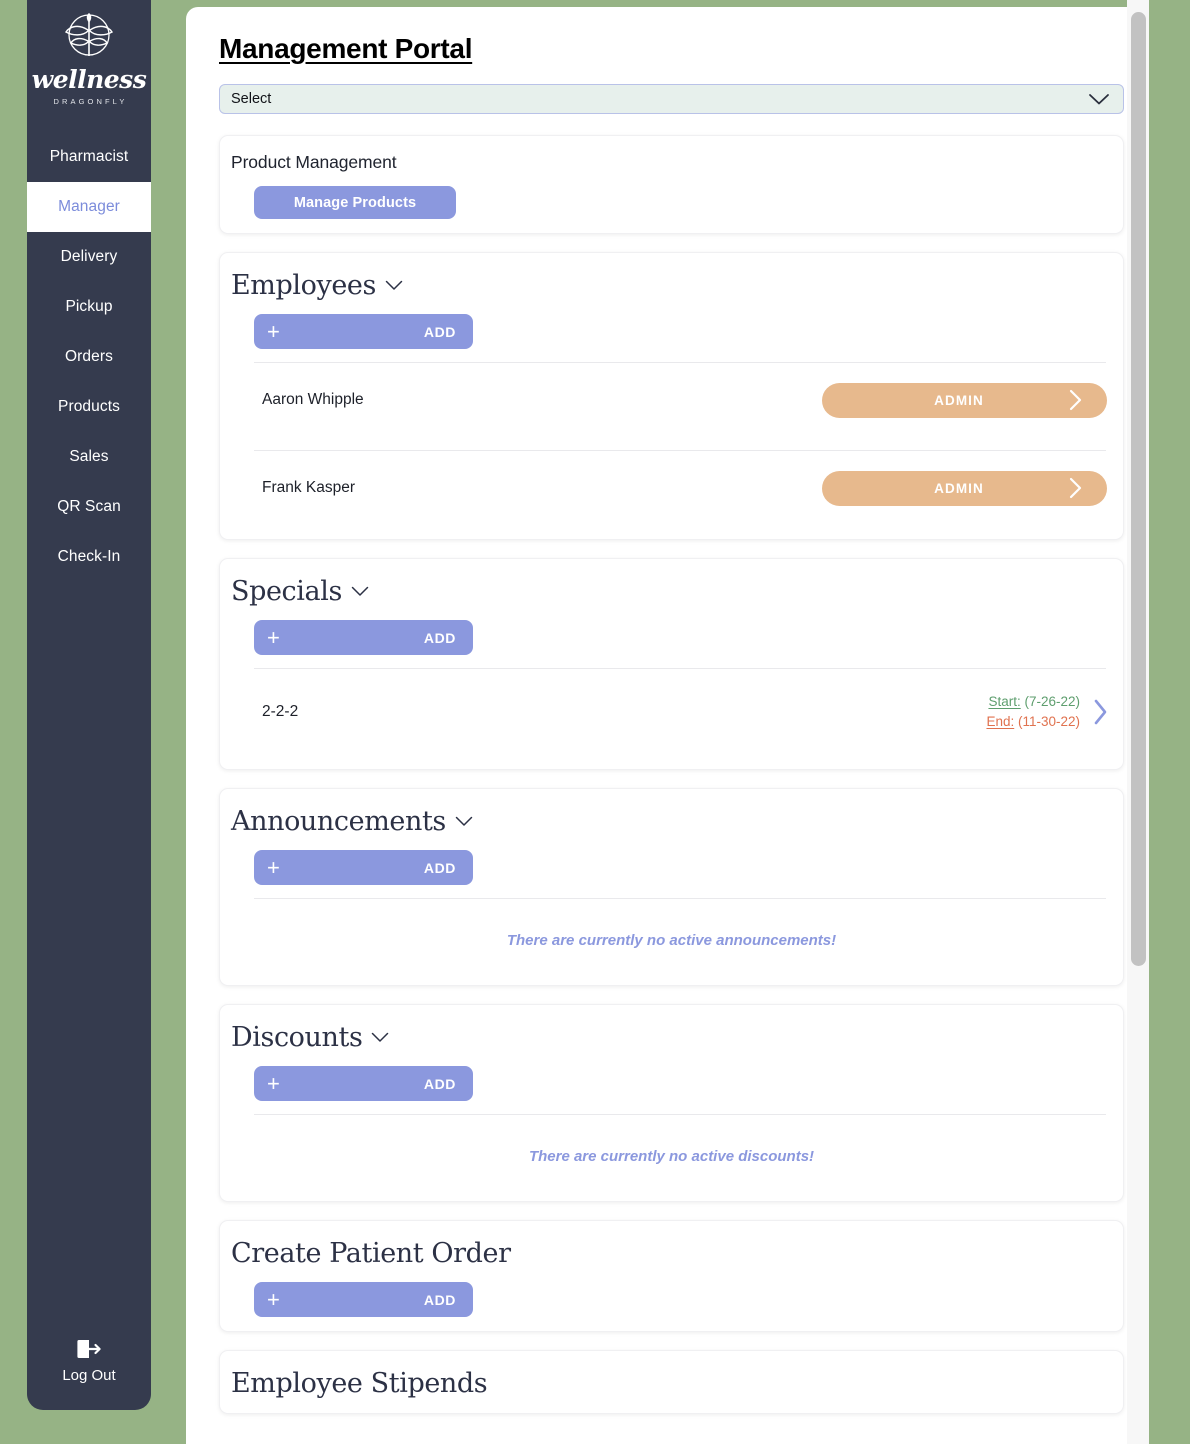  I want to click on special-row-right: Start: (7-26-22) End: (11-30-22), so click(1048, 711).